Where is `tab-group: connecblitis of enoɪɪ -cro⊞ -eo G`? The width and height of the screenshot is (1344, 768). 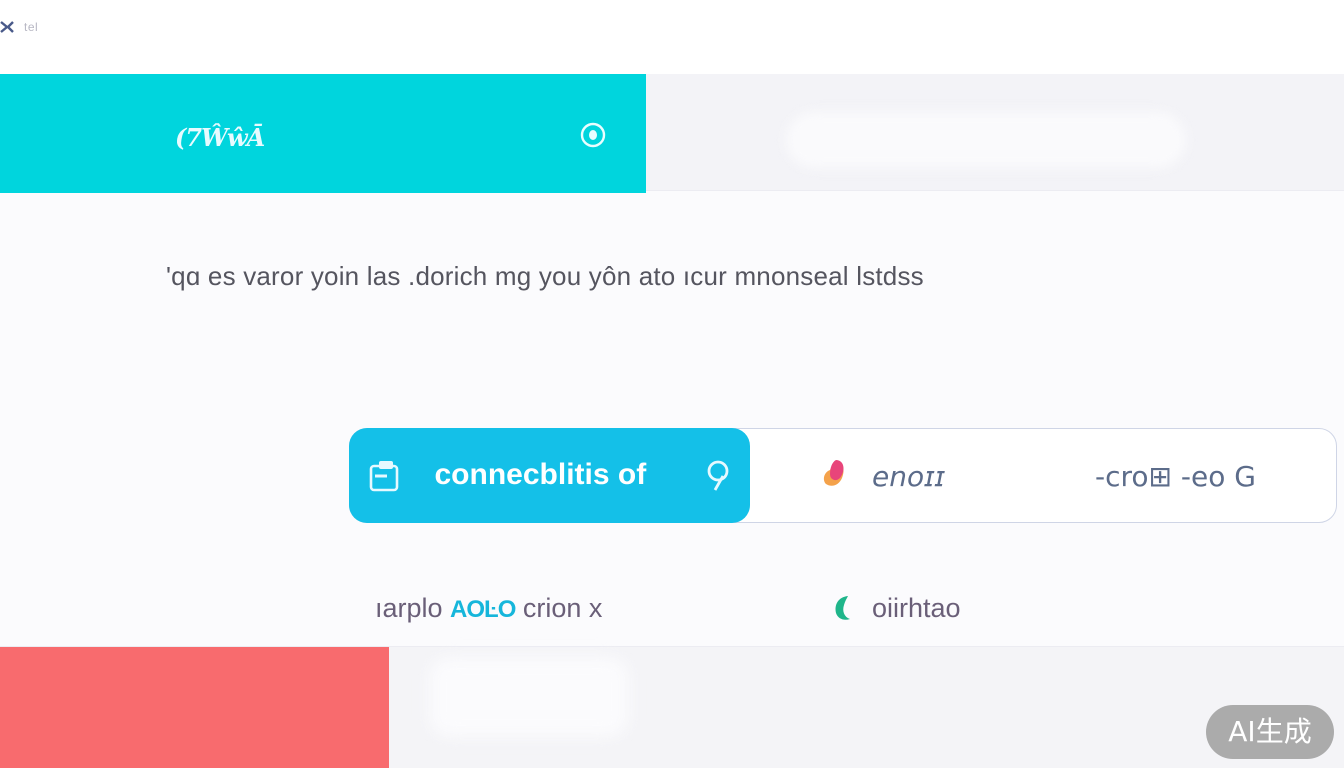
tab-group: connecblitis of enoɪɪ -cro⊞ -eo G is located at coordinates (842, 475).